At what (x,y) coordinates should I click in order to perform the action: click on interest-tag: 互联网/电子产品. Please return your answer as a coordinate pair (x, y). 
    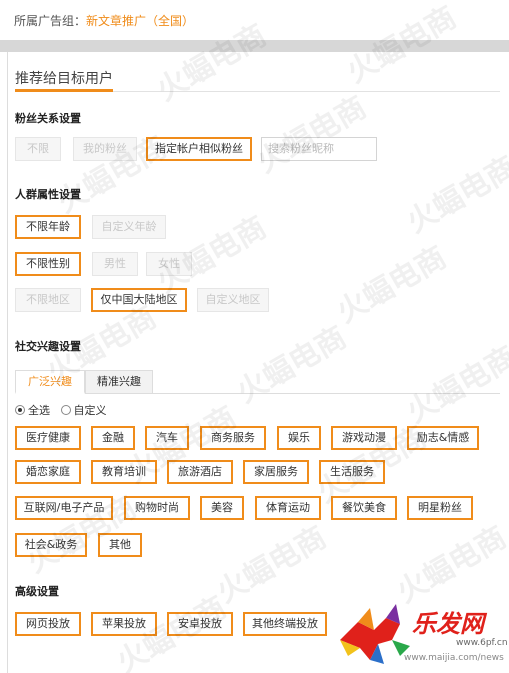
    Looking at the image, I should click on (64, 508).